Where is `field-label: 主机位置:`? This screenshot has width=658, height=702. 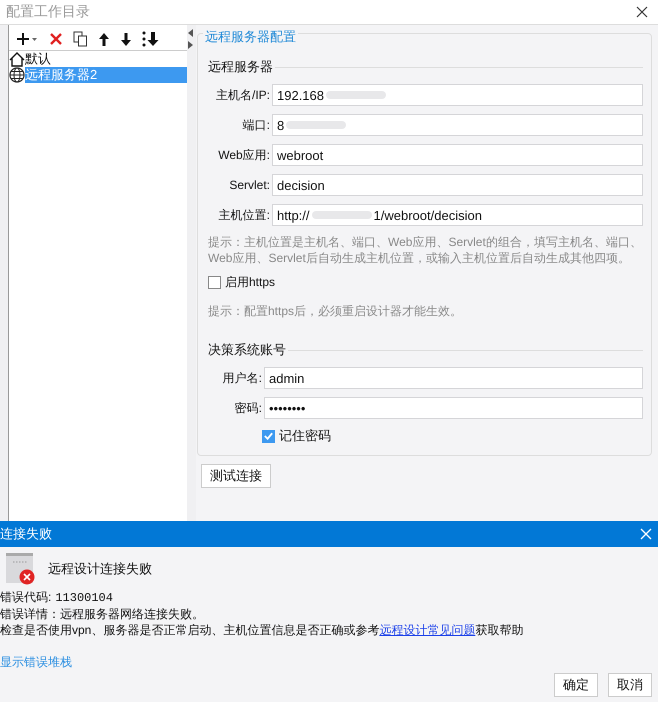
field-label: 主机位置: is located at coordinates (244, 215).